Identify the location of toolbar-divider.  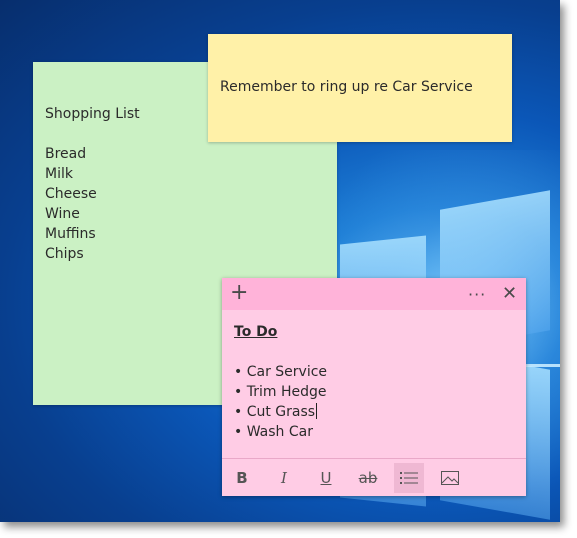
(374, 458).